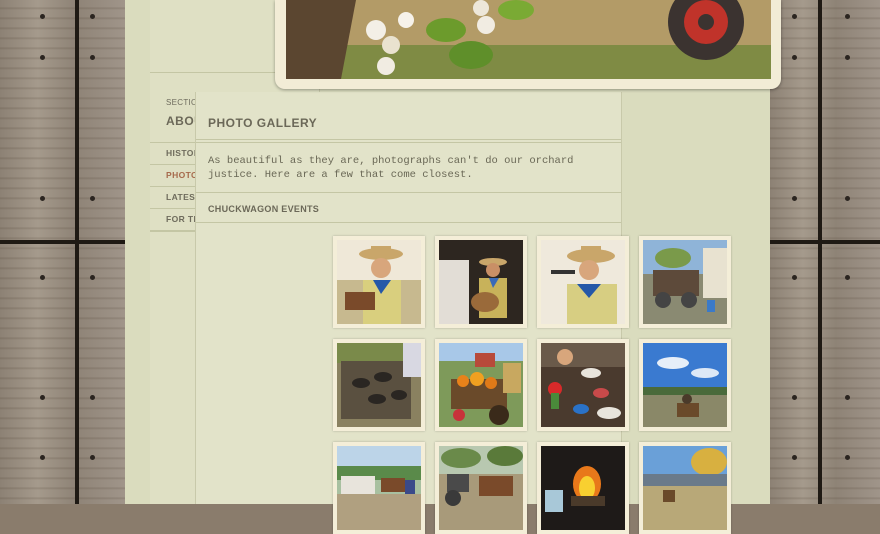 The width and height of the screenshot is (880, 534). I want to click on photo-singer-microphone, so click(583, 282).